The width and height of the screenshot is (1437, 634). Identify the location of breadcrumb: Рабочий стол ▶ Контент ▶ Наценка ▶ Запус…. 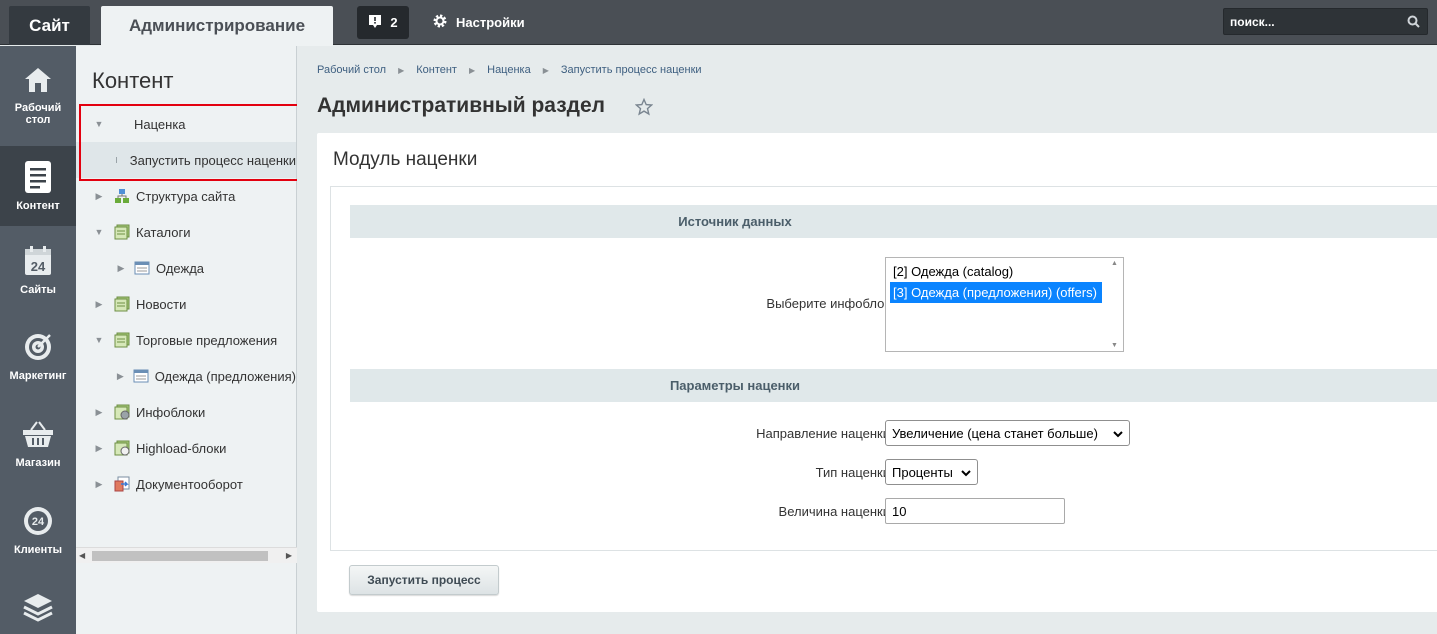
(509, 70).